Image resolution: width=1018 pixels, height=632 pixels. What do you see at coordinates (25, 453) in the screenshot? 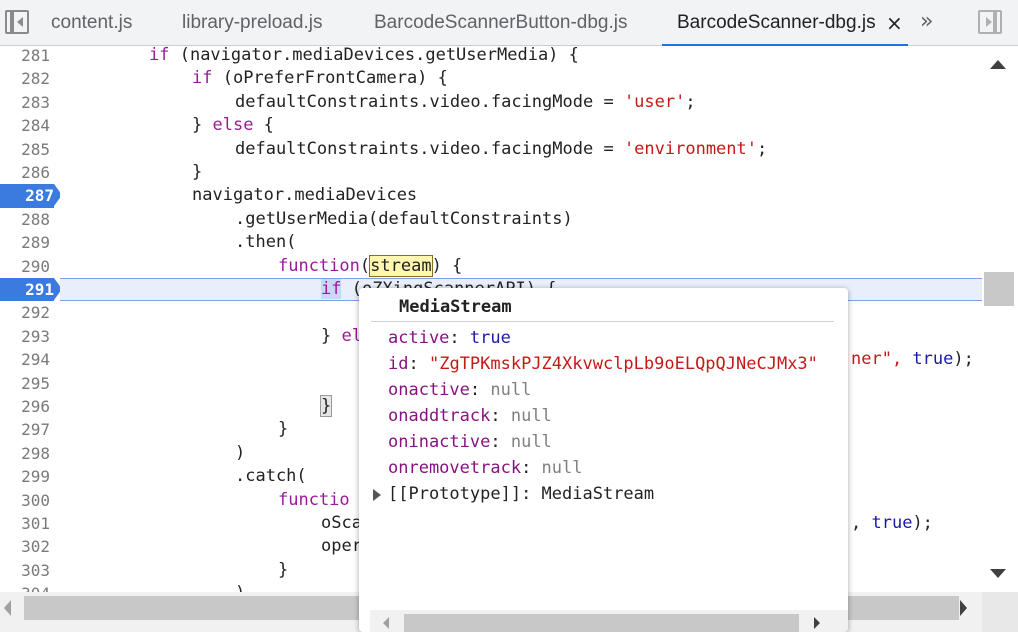
I see `line-number: 298` at bounding box center [25, 453].